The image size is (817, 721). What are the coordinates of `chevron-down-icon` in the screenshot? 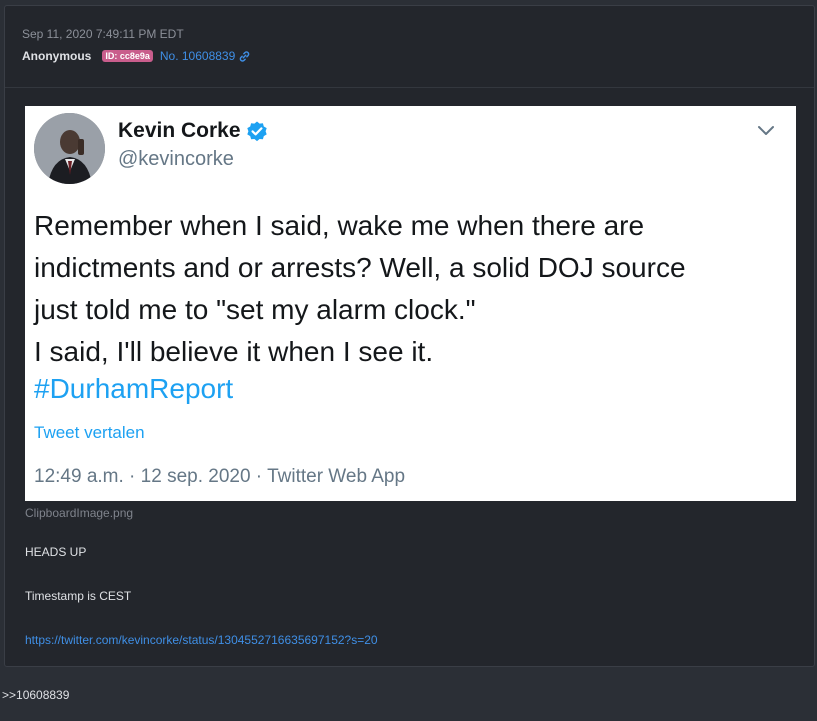 It's located at (766, 133).